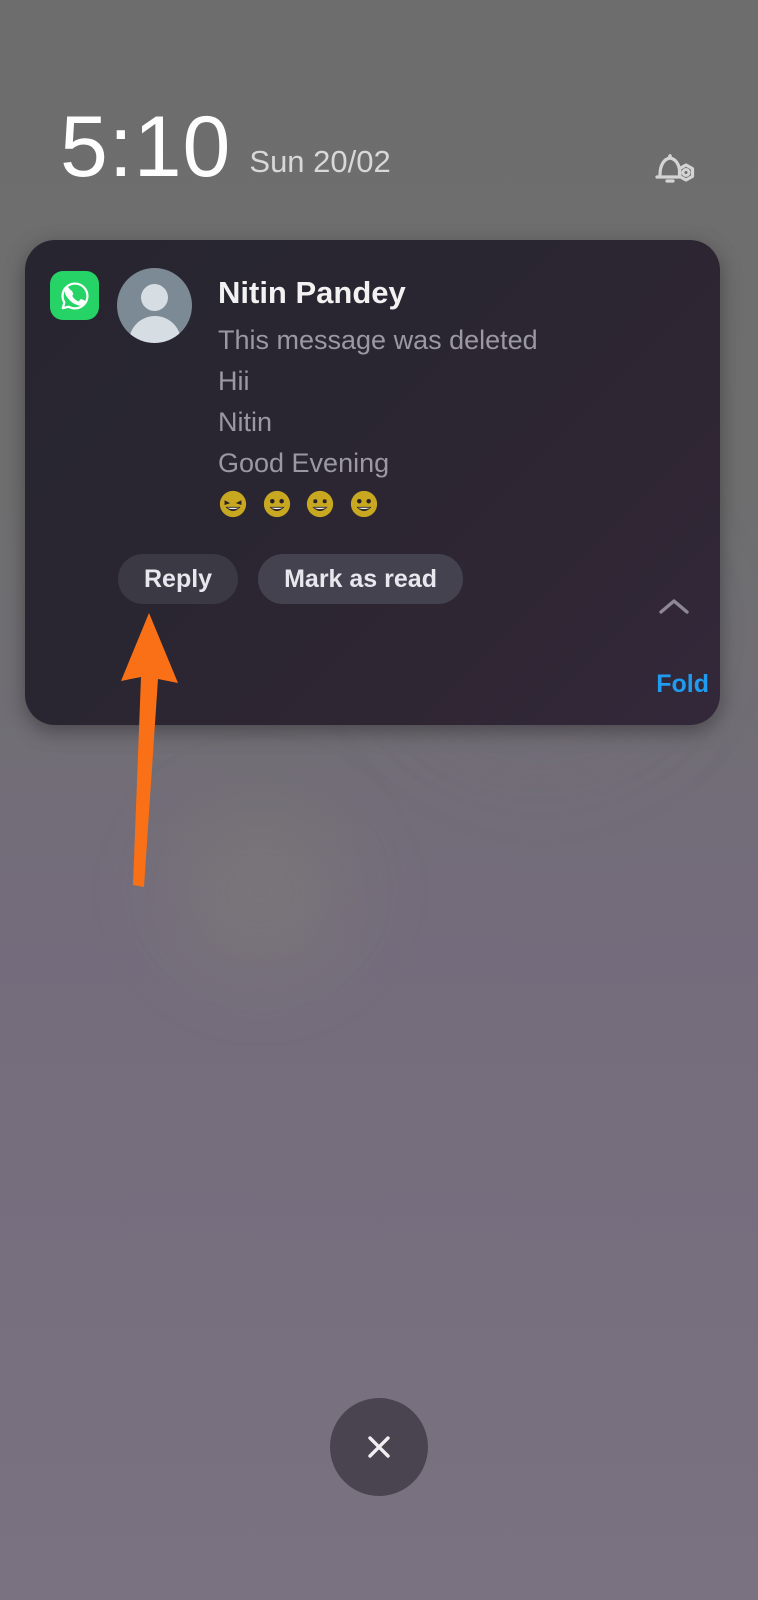 The height and width of the screenshot is (1600, 758). I want to click on contact-avatar-placeholder, so click(154, 305).